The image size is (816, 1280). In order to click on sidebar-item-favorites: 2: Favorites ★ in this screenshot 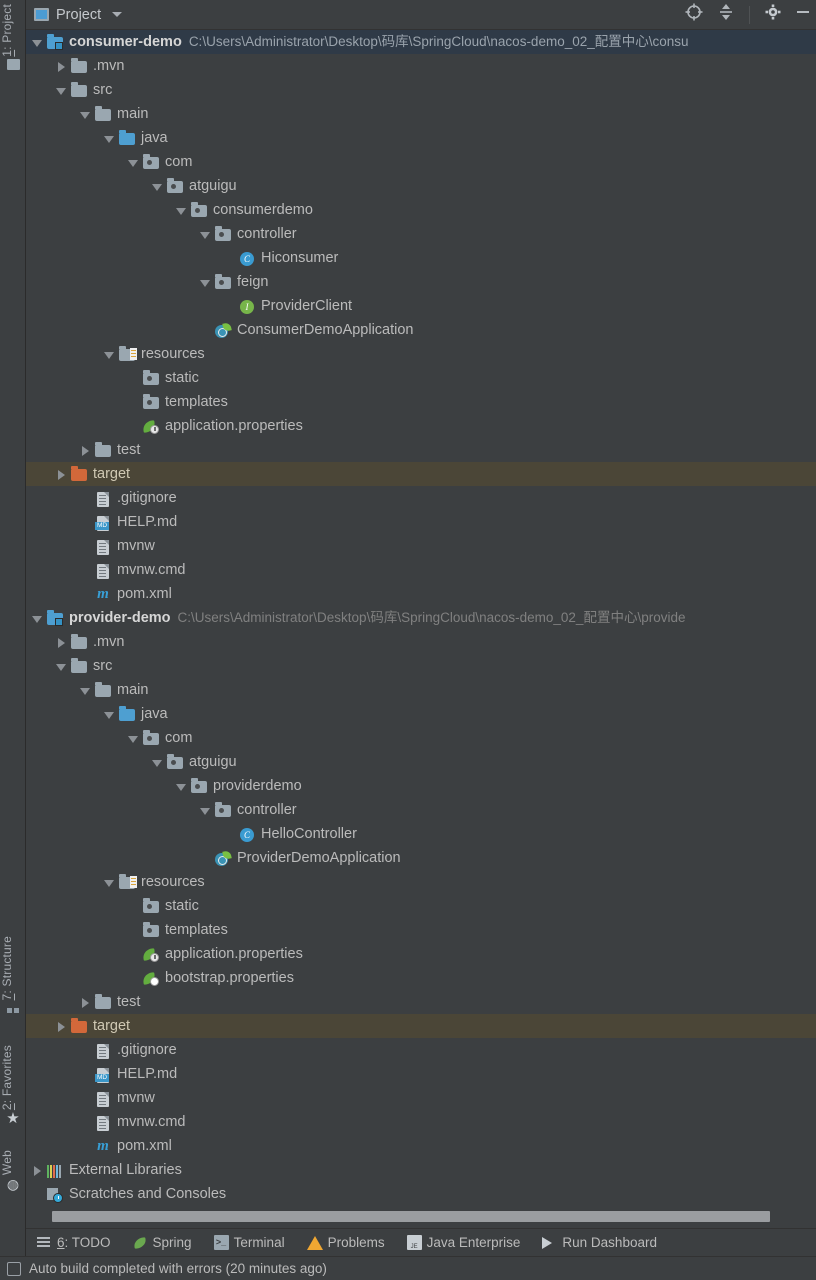, I will do `click(13, 1086)`.